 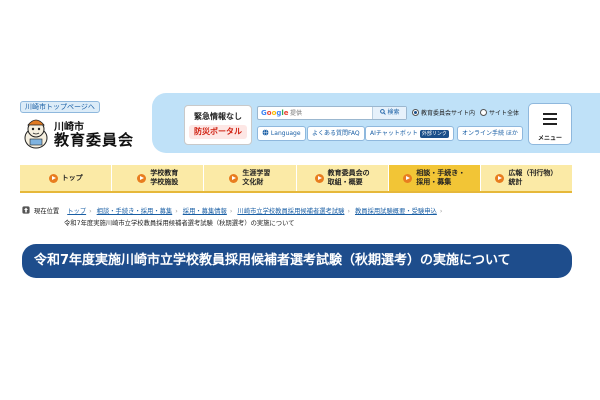 I want to click on globe-icon, so click(x=265, y=132).